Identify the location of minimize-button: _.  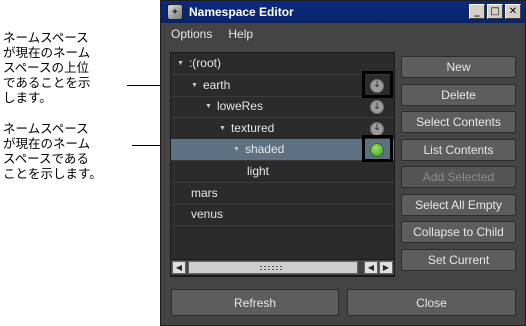
(477, 11).